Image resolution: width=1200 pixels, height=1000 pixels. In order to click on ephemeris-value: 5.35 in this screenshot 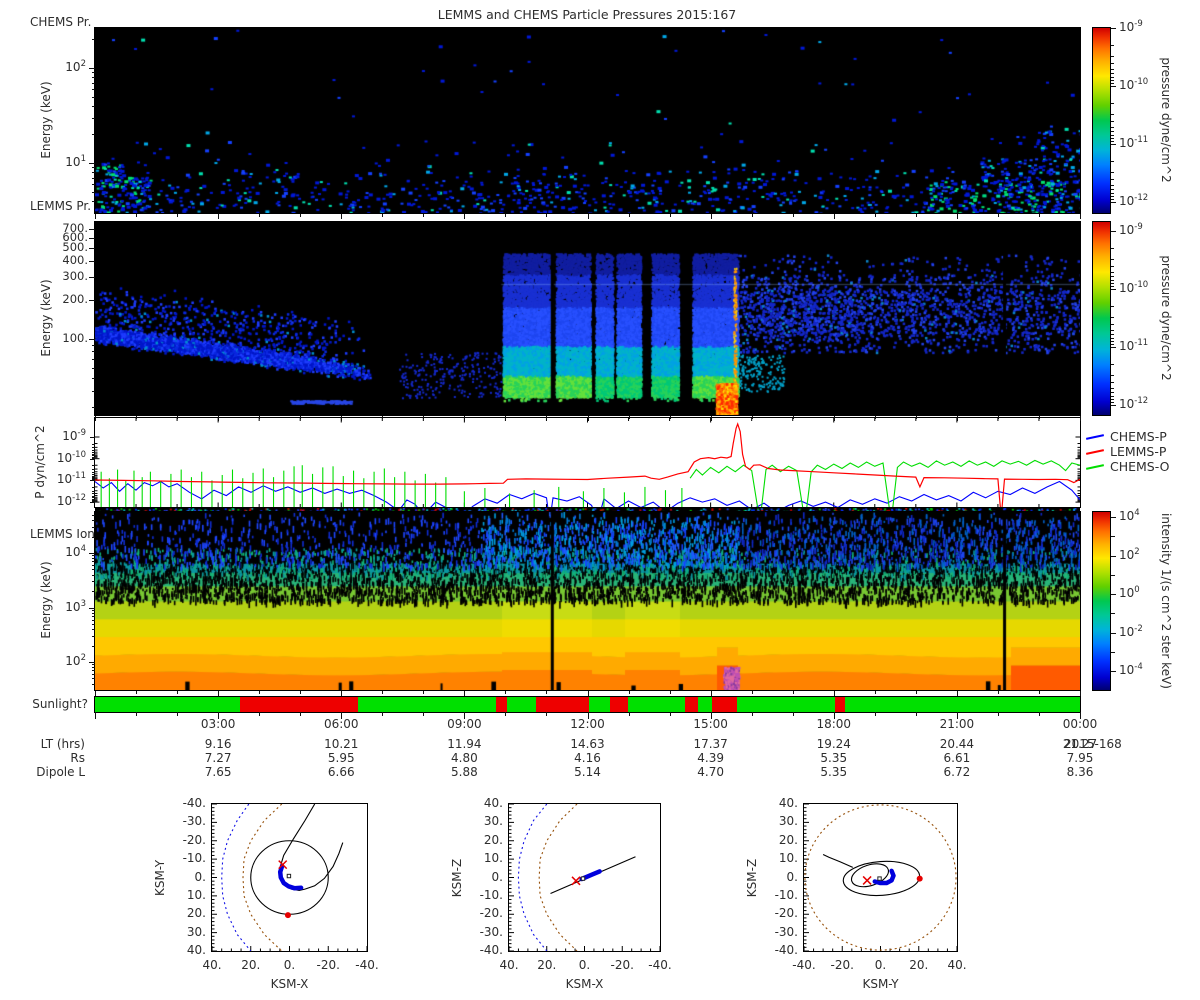, I will do `click(834, 758)`.